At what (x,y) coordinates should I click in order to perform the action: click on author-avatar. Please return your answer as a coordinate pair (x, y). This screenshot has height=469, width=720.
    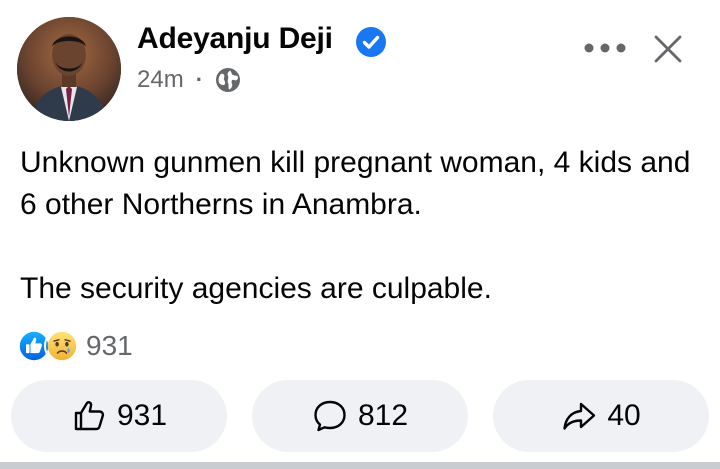
    Looking at the image, I should click on (69, 69).